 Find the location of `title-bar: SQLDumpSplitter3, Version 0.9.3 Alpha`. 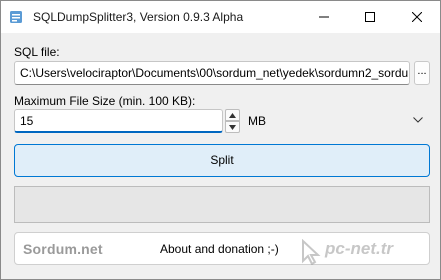

title-bar: SQLDumpSplitter3, Version 0.9.3 Alpha is located at coordinates (220, 17).